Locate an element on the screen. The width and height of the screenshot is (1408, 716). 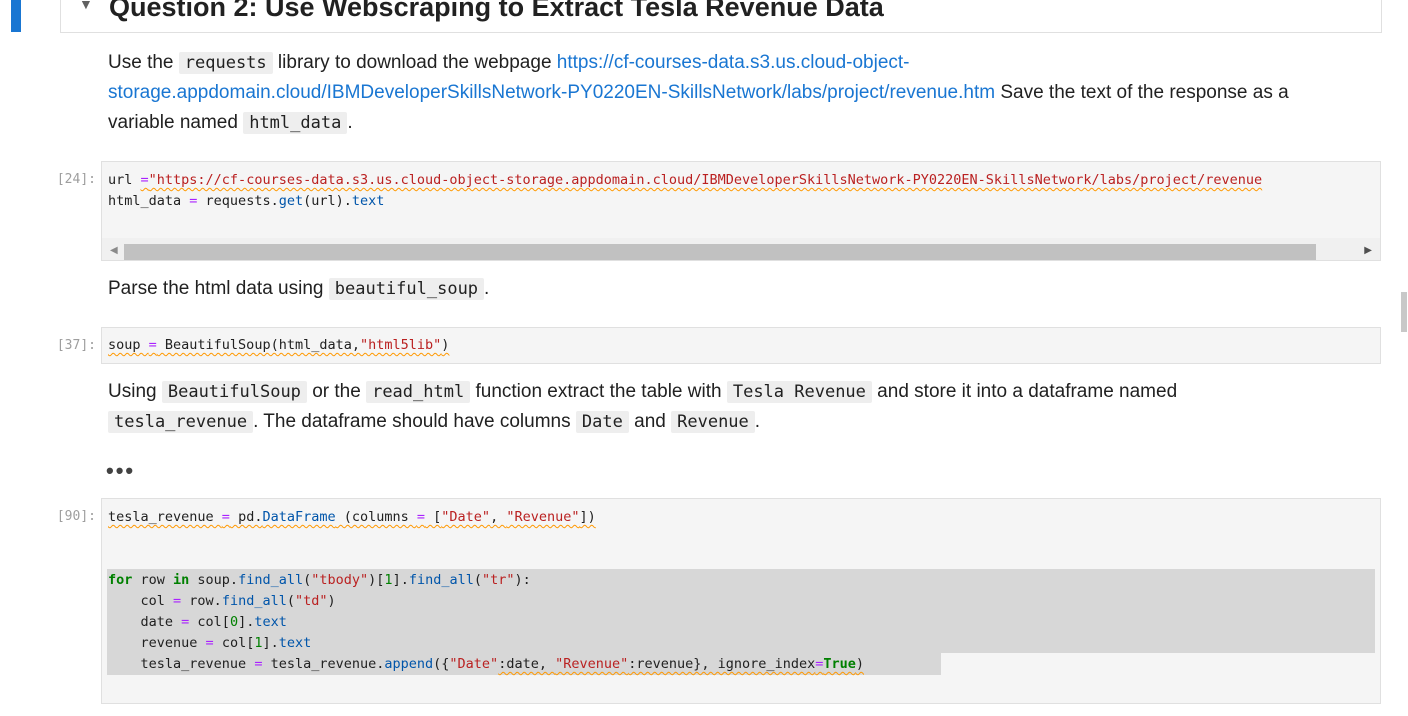
inline-code-tesla-revenue: Tesla Revenue is located at coordinates (799, 392).